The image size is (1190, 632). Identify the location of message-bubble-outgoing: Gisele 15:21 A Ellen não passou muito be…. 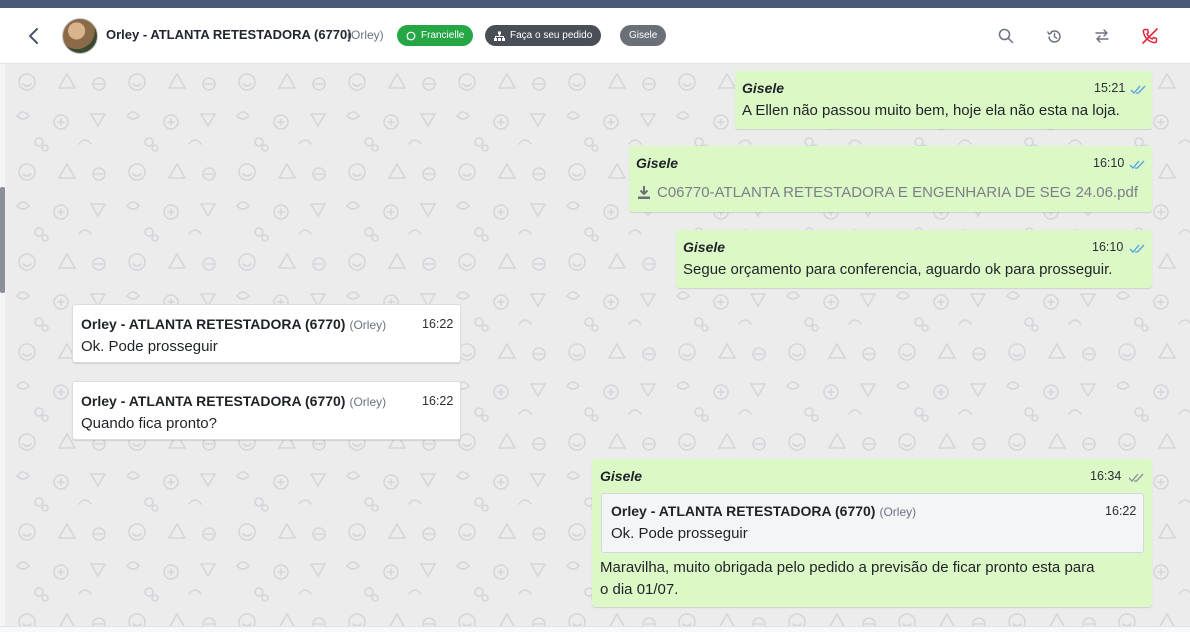
(943, 100).